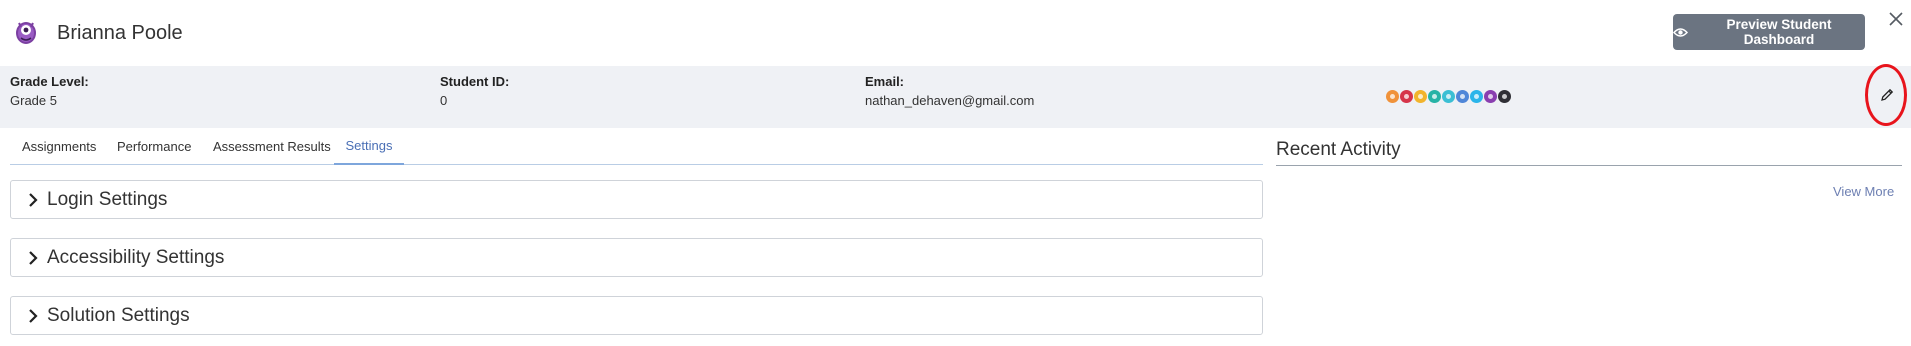 This screenshot has width=1911, height=346. Describe the element at coordinates (49, 81) in the screenshot. I see `grade-level-label: Grade Level:` at that location.